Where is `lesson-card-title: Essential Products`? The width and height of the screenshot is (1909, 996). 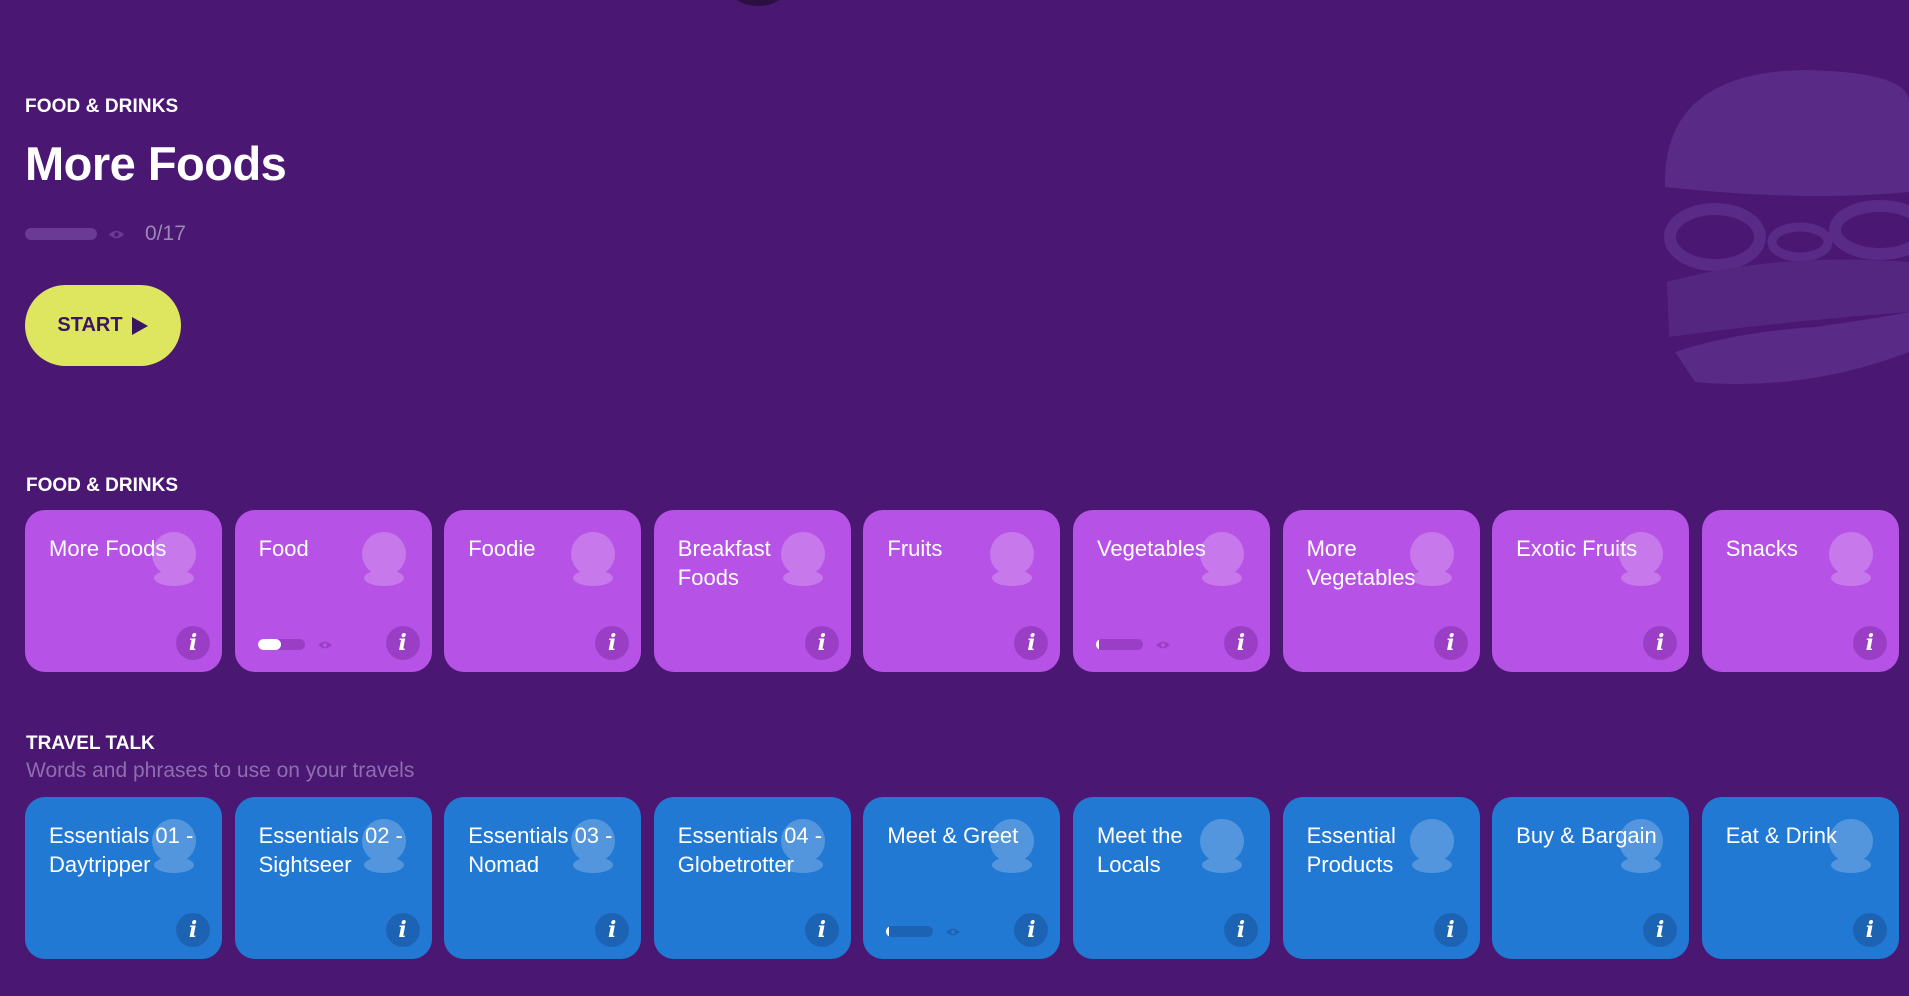 lesson-card-title: Essential Products is located at coordinates (1351, 850).